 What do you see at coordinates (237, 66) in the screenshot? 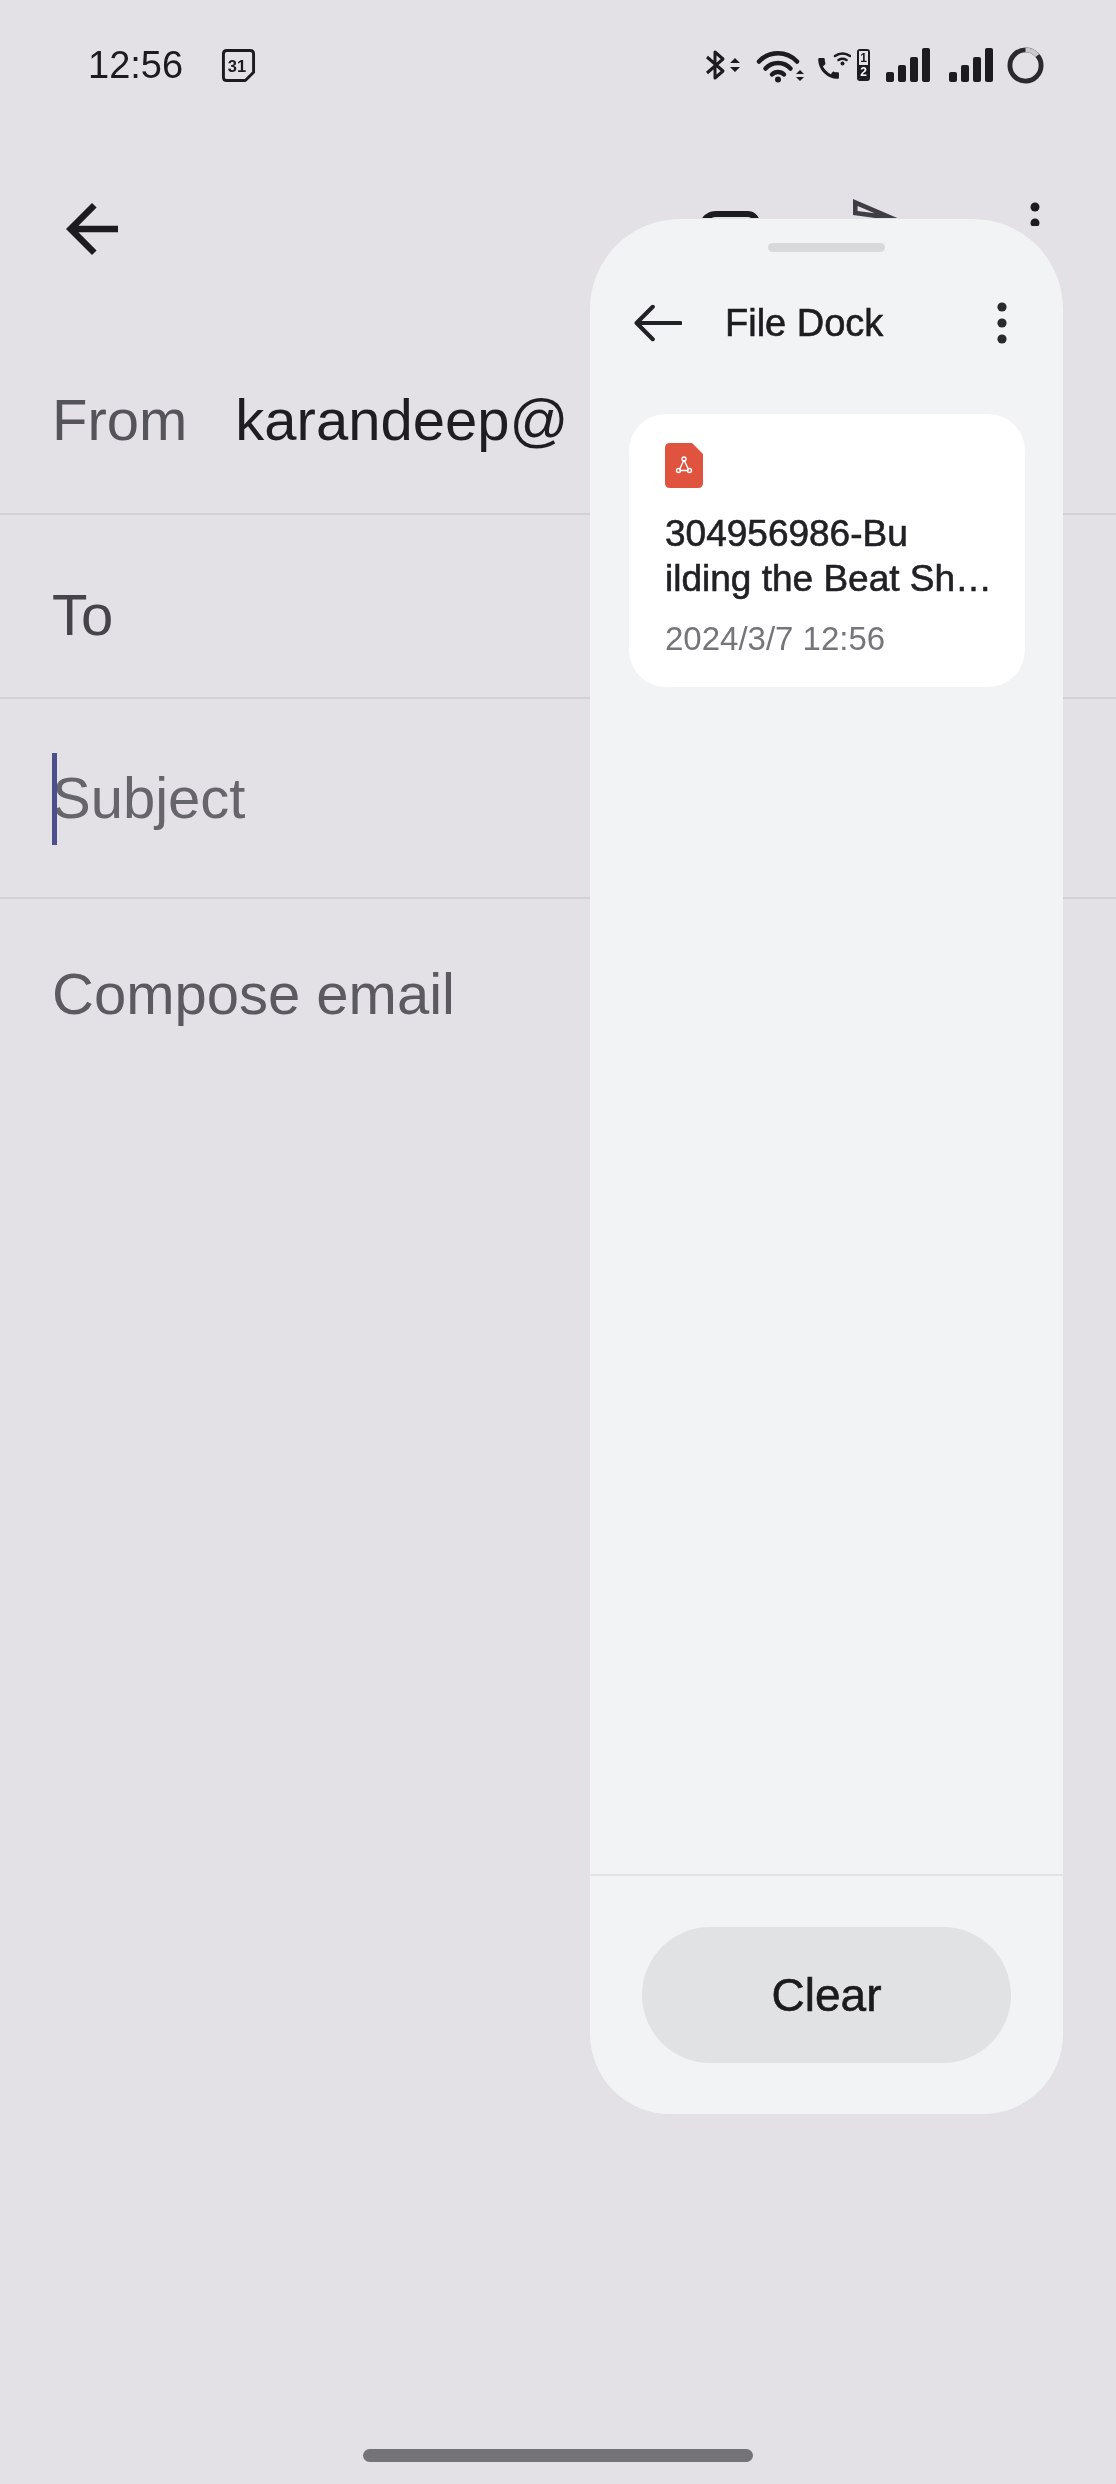
I see `calendar-day: 31` at bounding box center [237, 66].